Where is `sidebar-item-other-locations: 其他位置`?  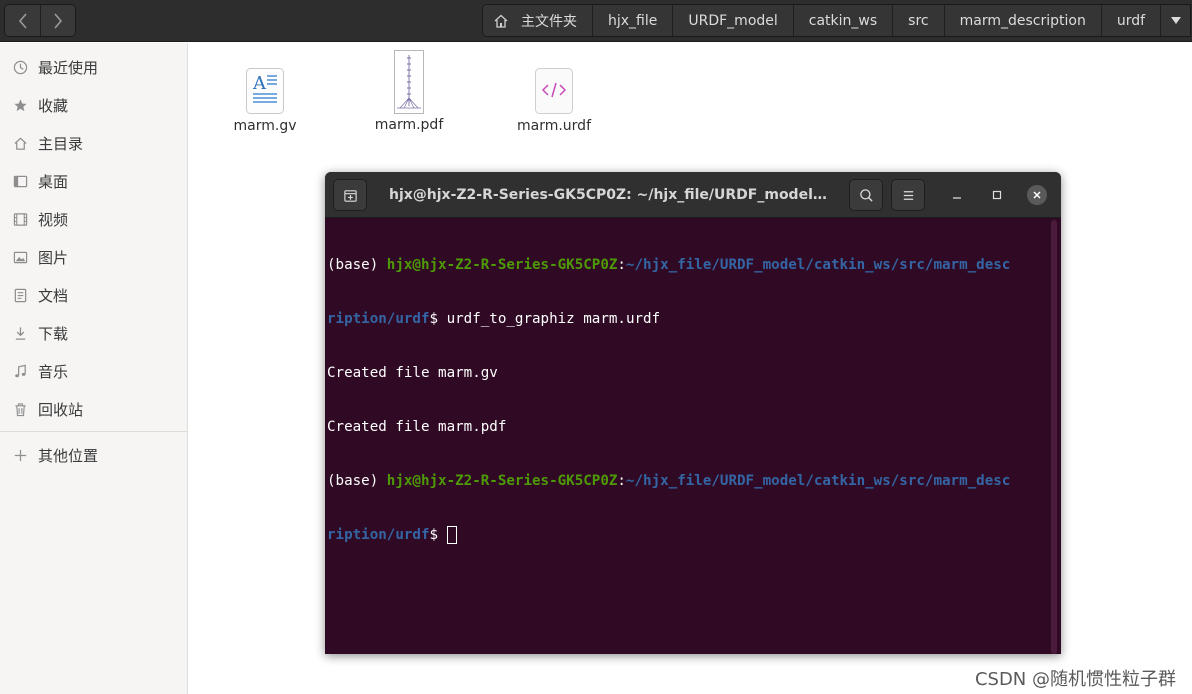 sidebar-item-other-locations: 其他位置 is located at coordinates (93, 455).